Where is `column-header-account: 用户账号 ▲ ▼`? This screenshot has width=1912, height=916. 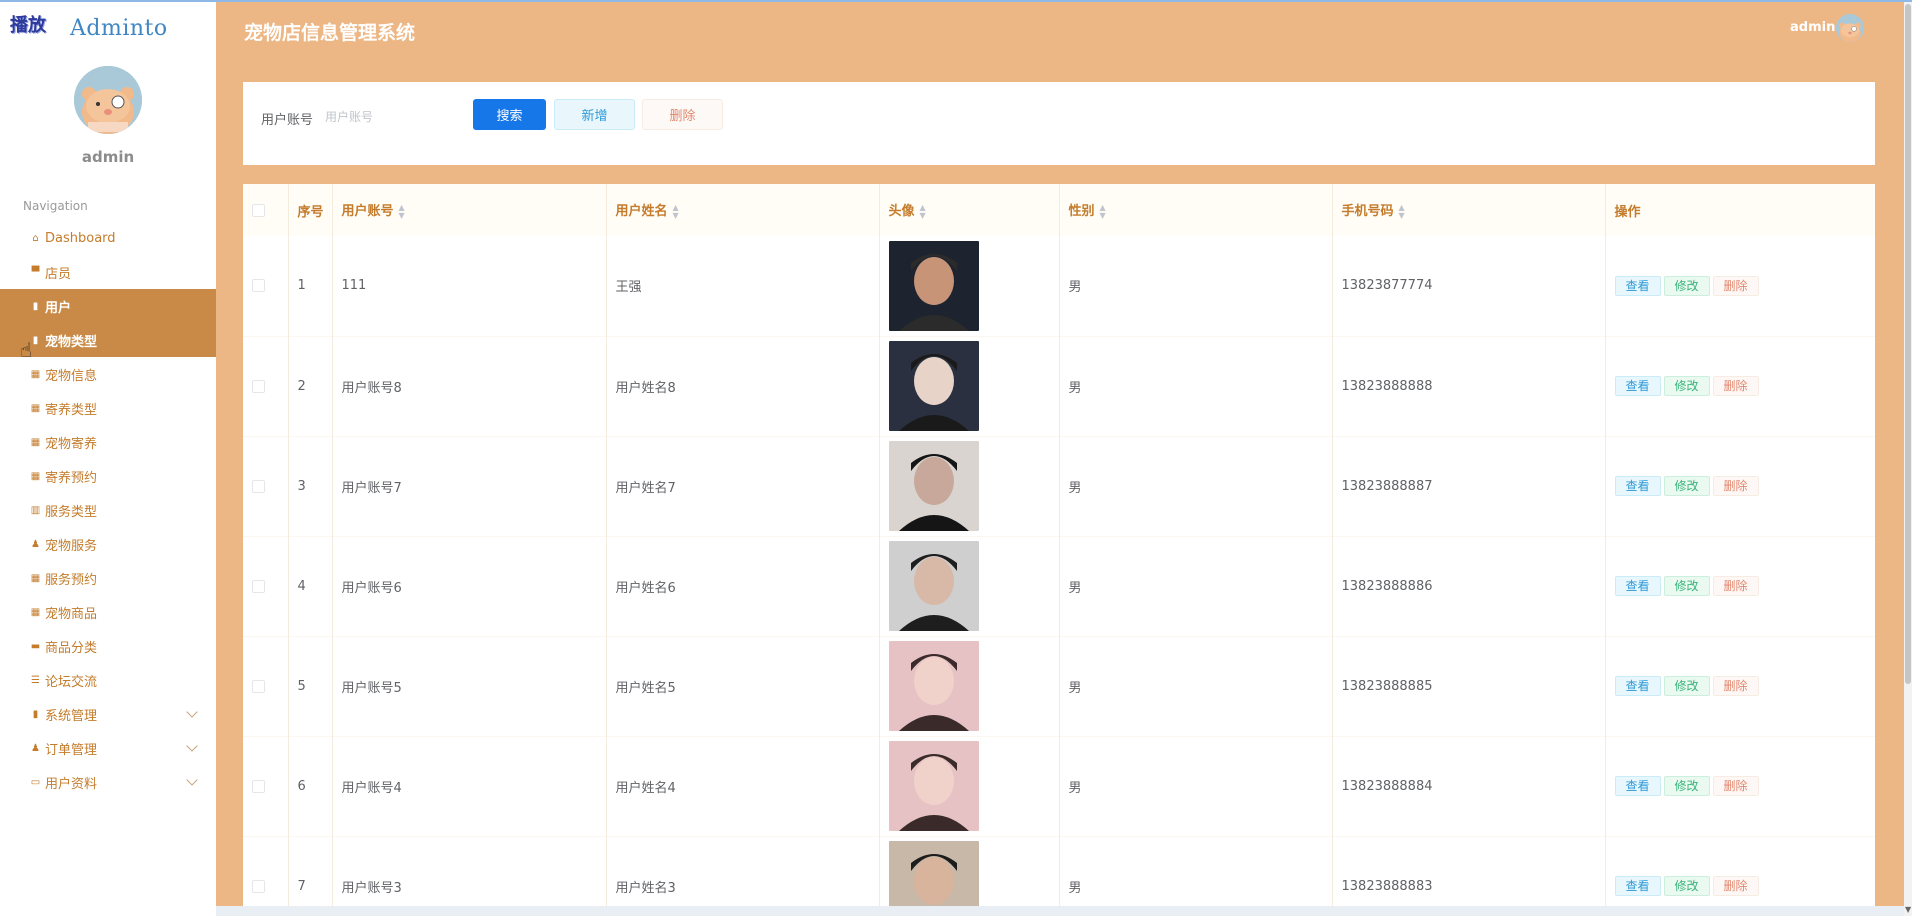 column-header-account: 用户账号 ▲ ▼ is located at coordinates (469, 210).